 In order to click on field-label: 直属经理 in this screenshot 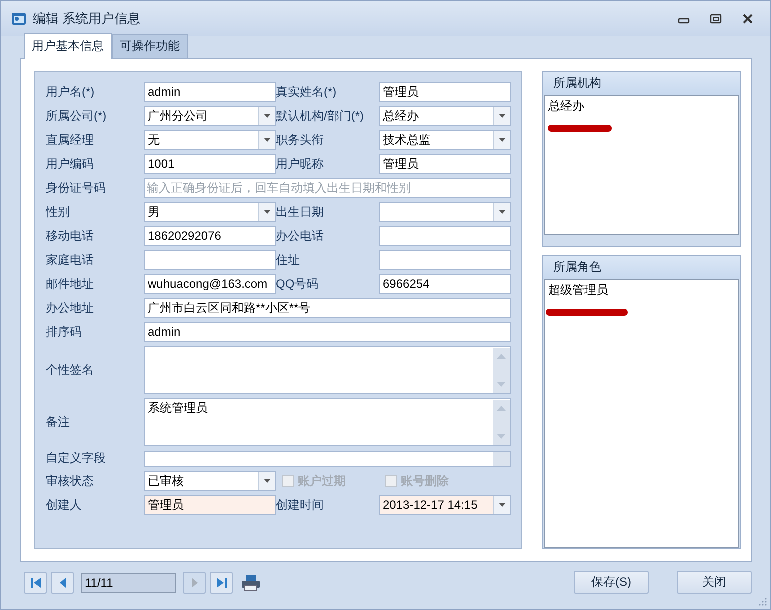, I will do `click(70, 140)`.